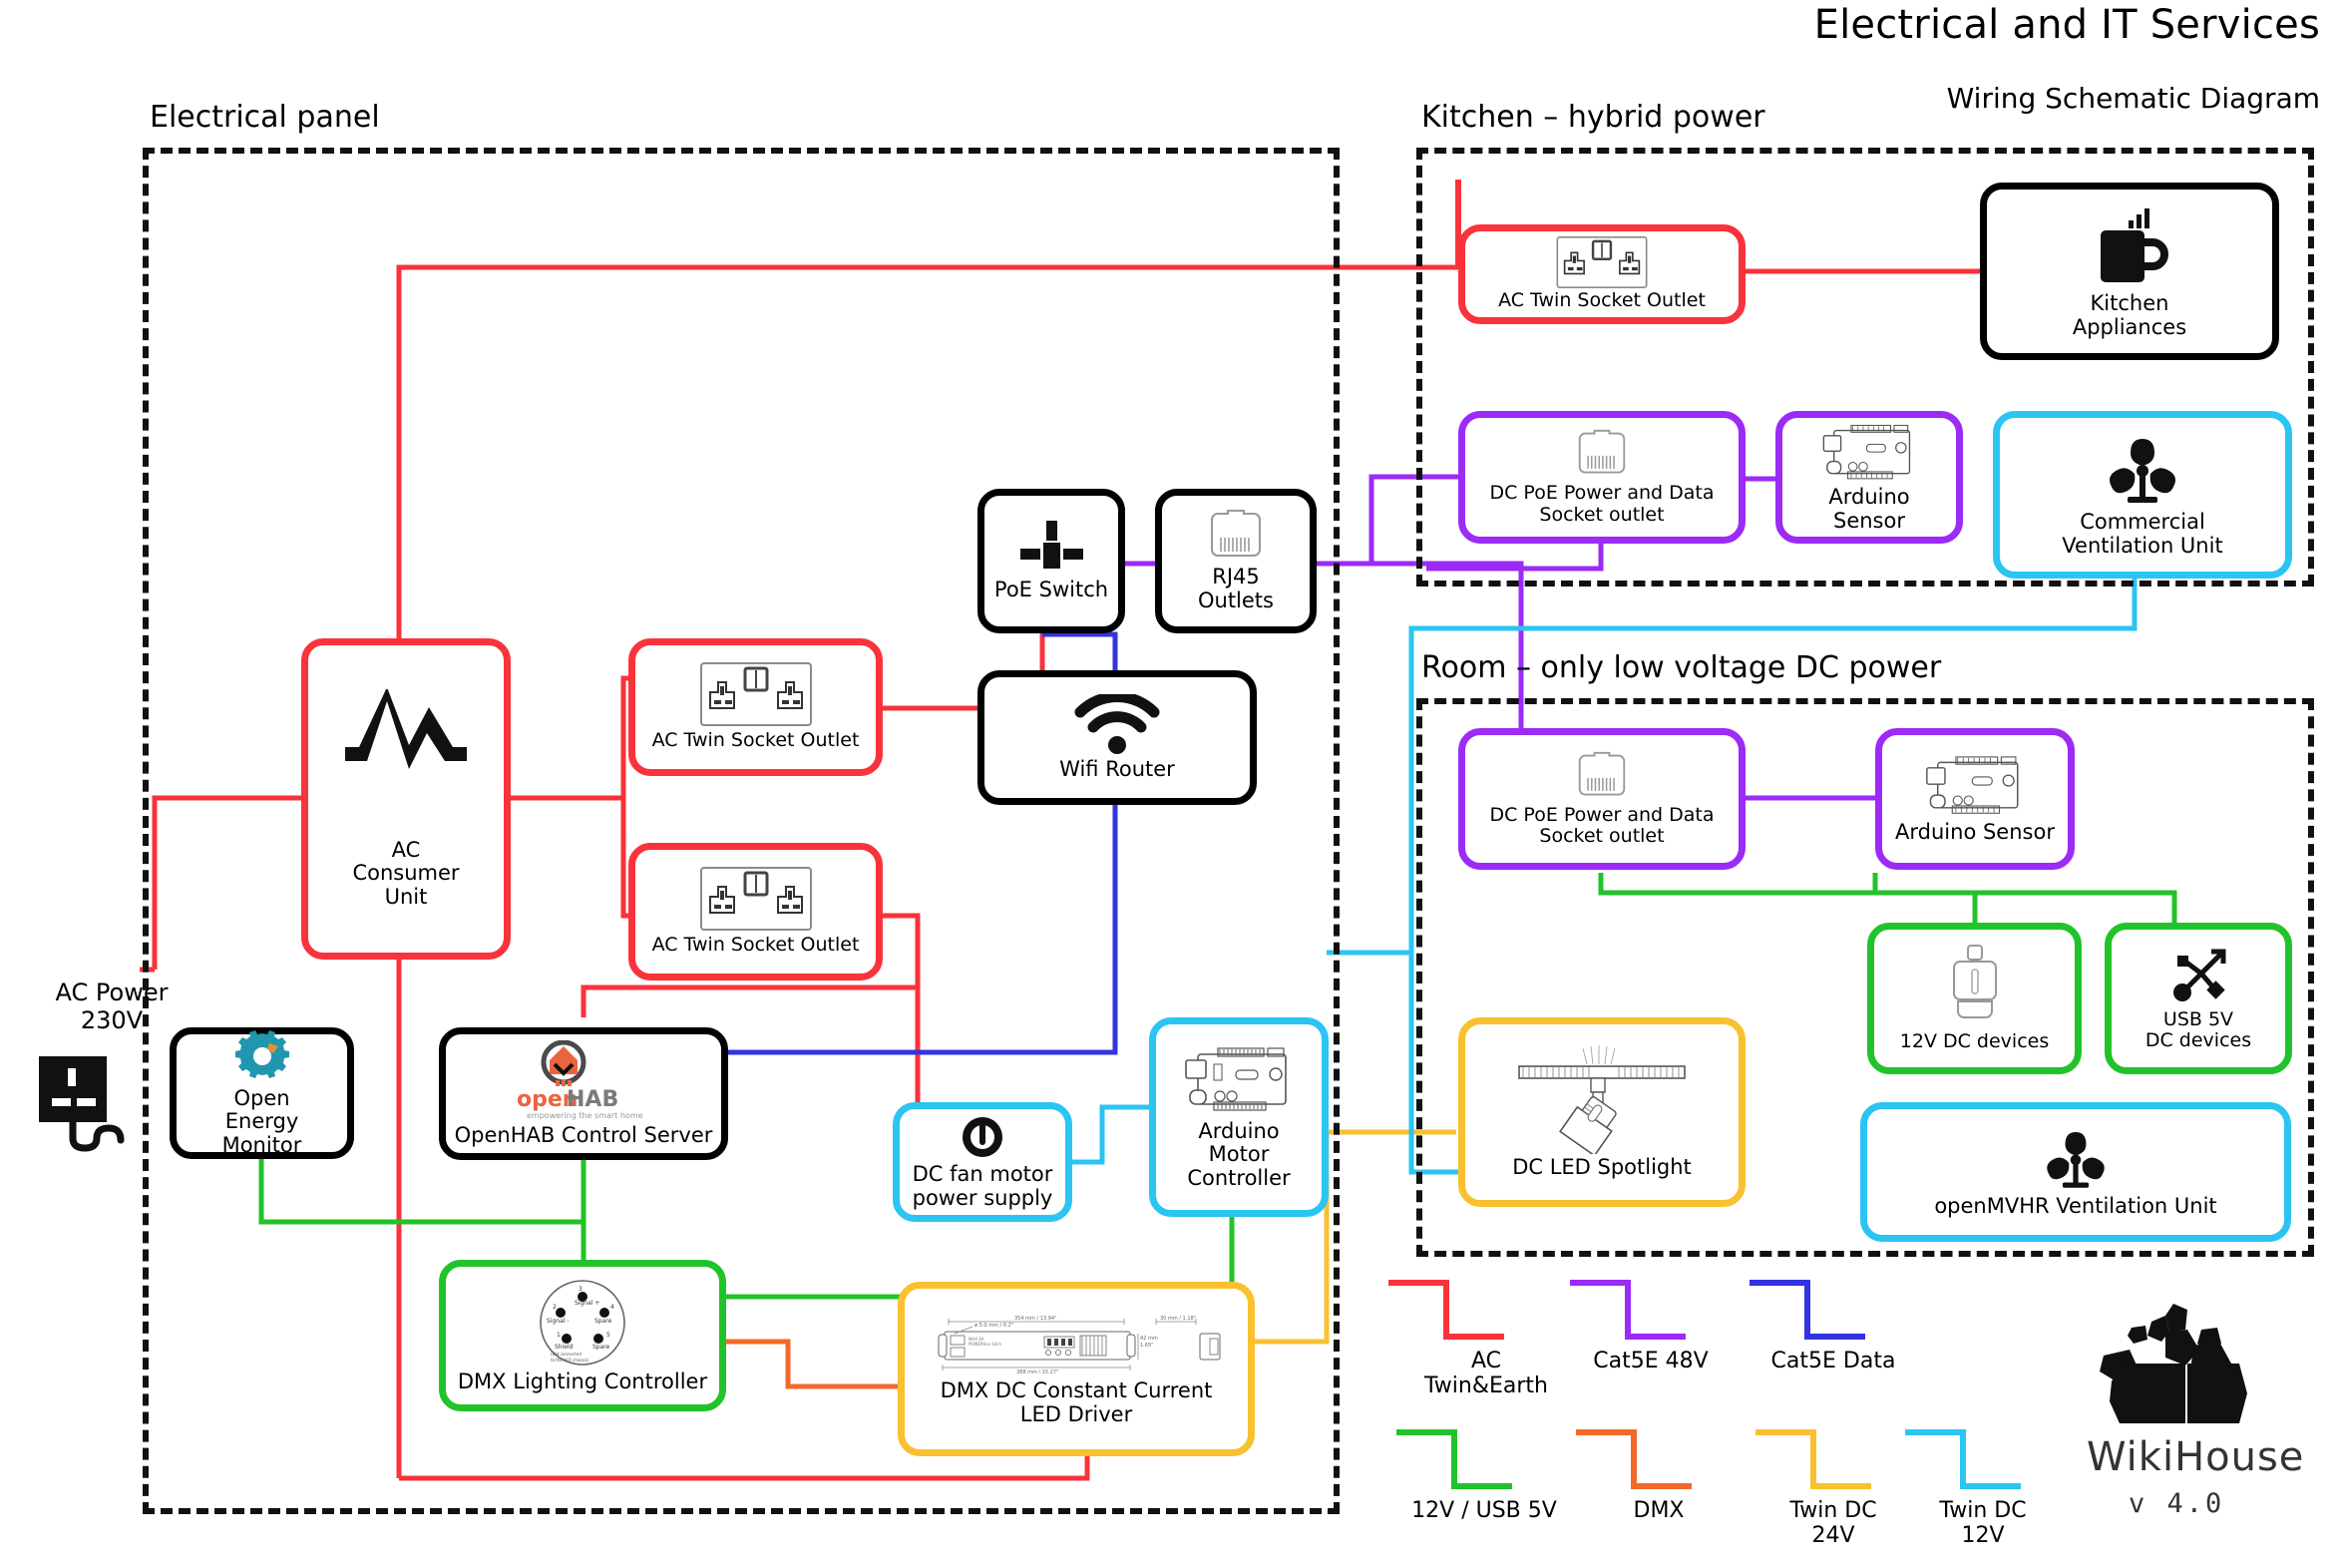  Describe the element at coordinates (262, 1093) in the screenshot. I see `node-open-energy-monitor: Open Energy Monitor` at that location.